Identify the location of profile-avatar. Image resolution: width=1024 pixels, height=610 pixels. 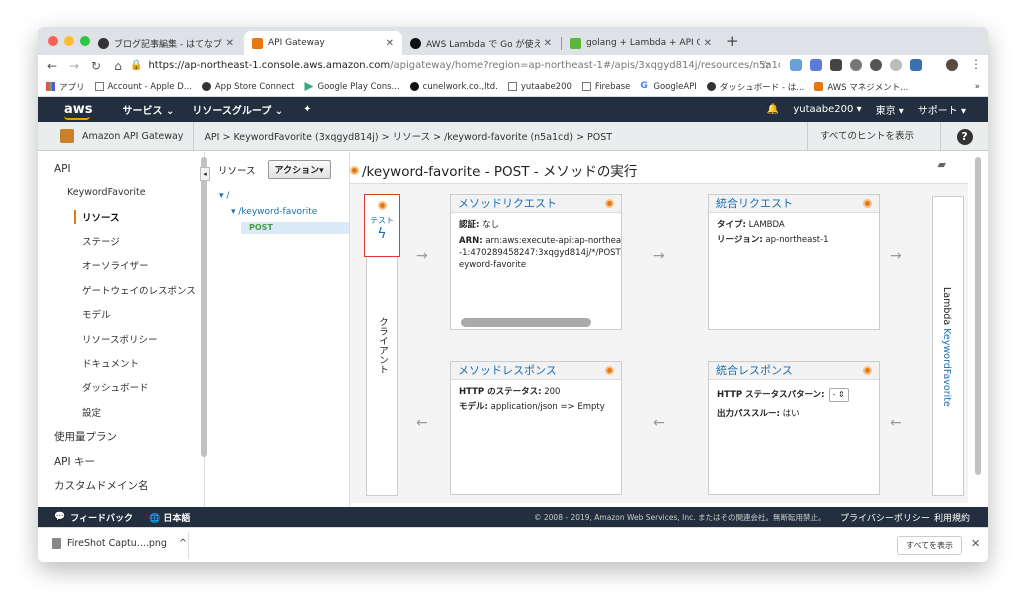
(952, 65).